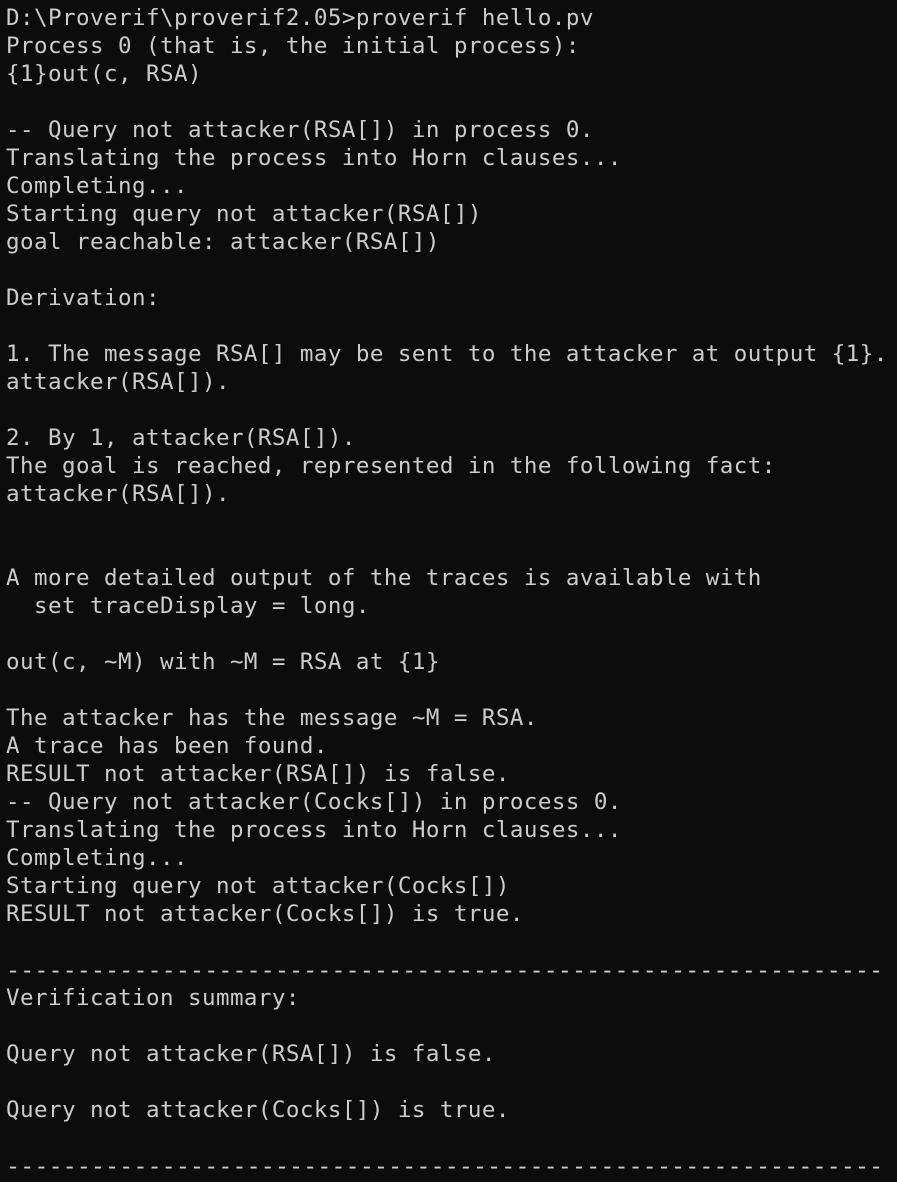  I want to click on output-line: 2. By 1, attacker(RSA[])., so click(181, 438).